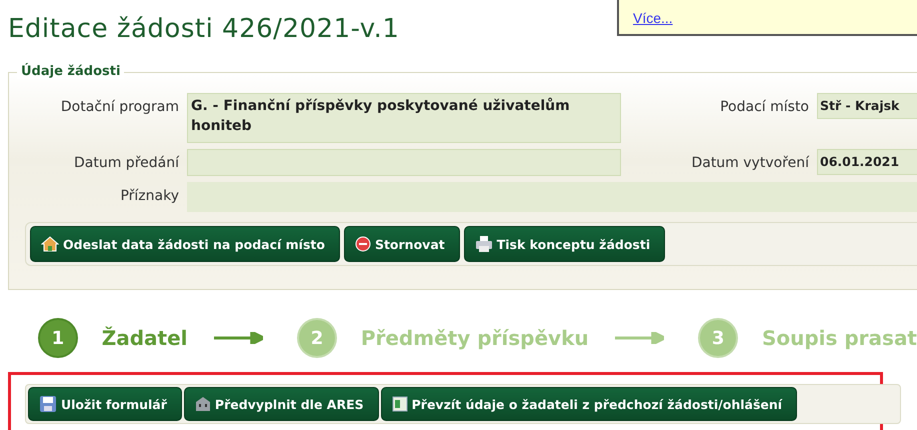  Describe the element at coordinates (70, 71) in the screenshot. I see `panel-legend: Údaje žádosti` at that location.